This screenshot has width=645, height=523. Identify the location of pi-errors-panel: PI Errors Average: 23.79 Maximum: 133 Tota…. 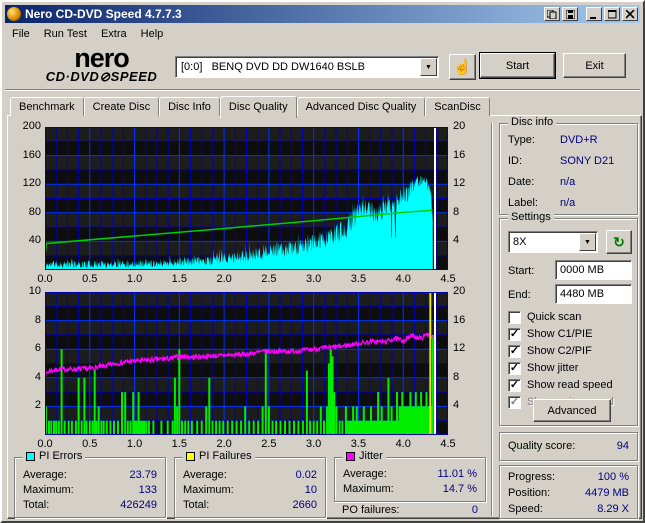
(90, 484).